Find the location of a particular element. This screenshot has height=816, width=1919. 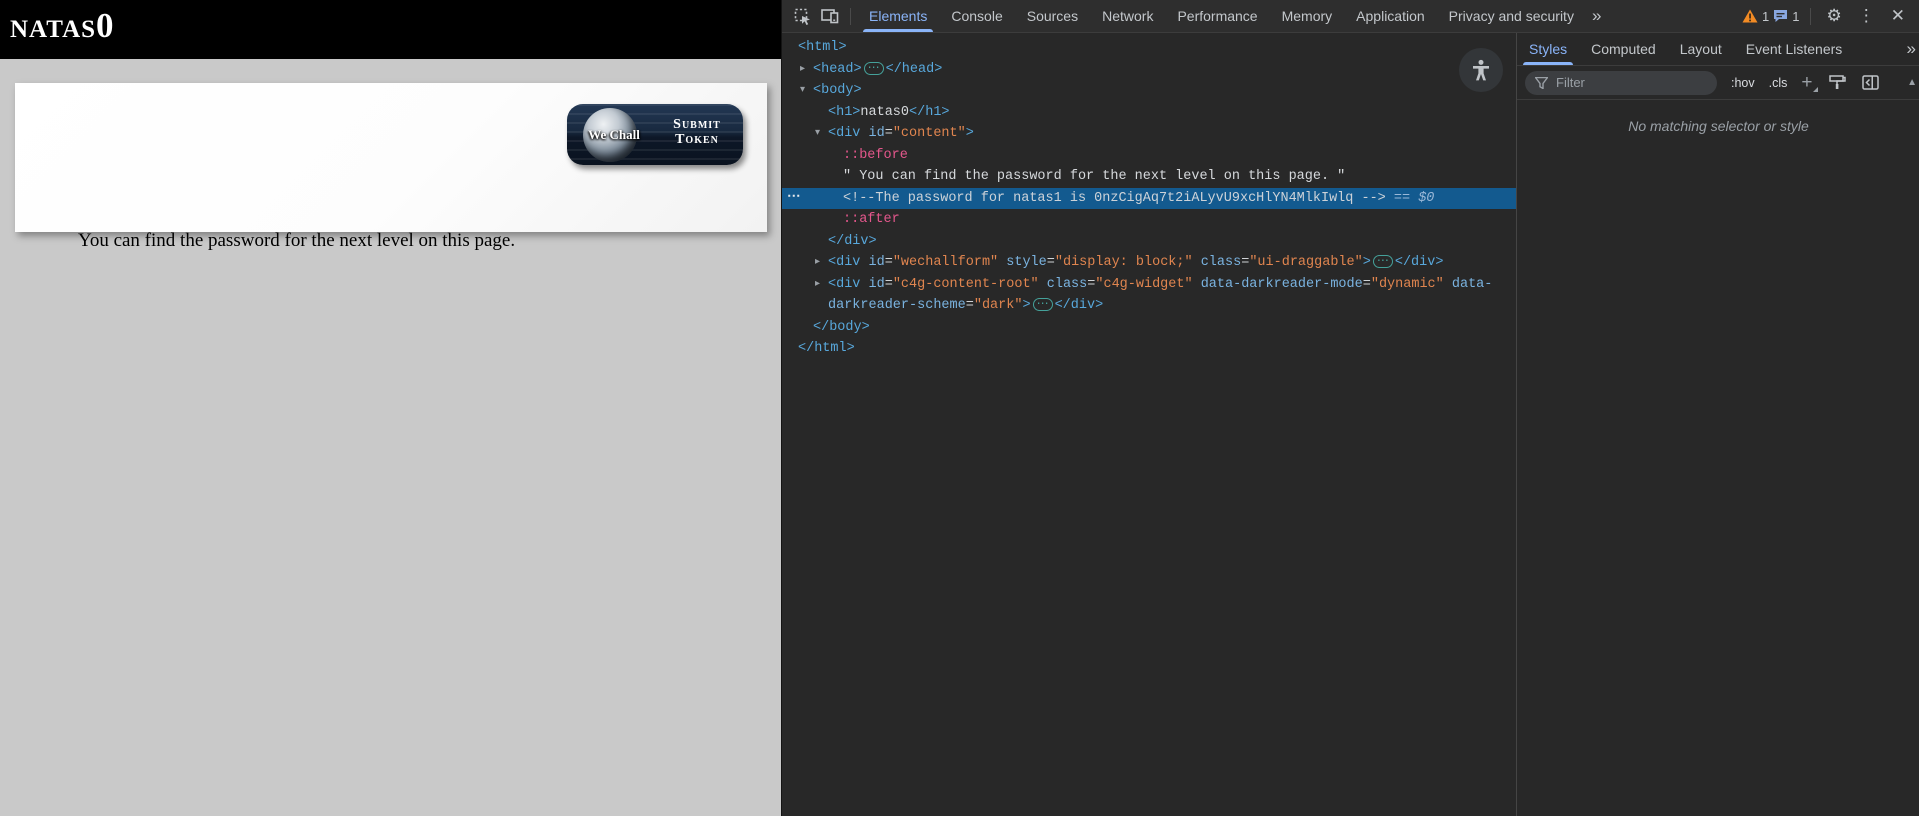

tab-network: Network is located at coordinates (1127, 16).